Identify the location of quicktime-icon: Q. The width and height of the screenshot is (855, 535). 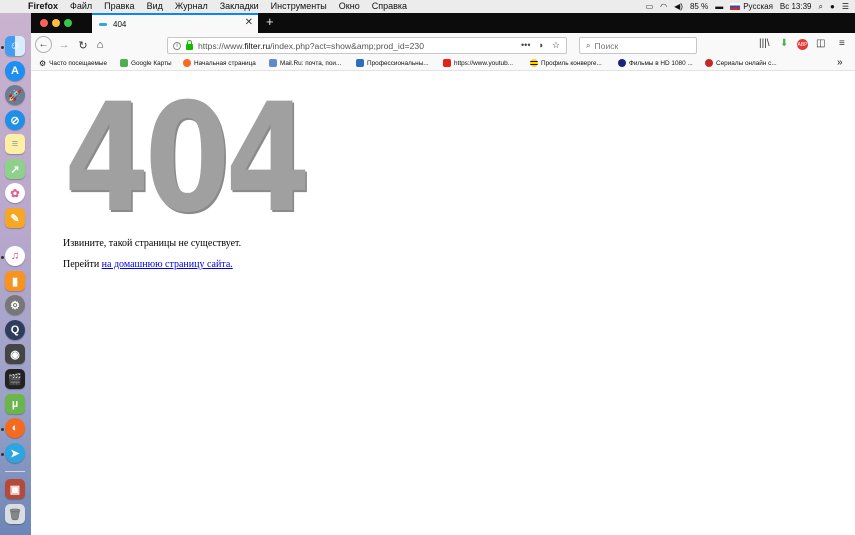
(15, 330).